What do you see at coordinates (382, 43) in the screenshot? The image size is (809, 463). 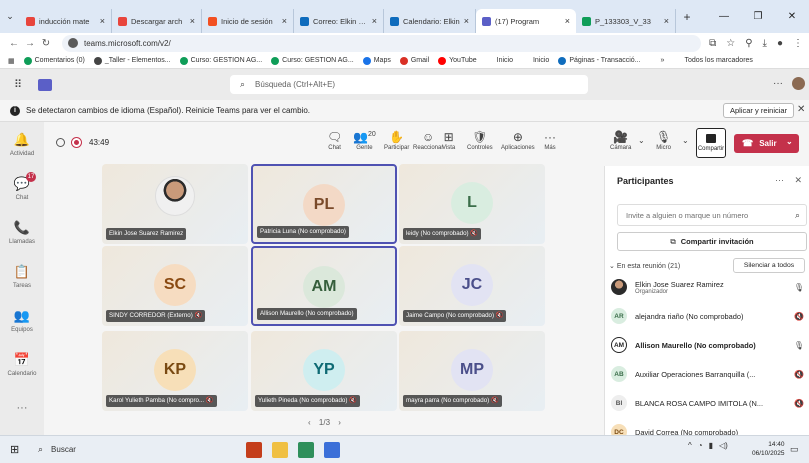 I see `url-field: teams.microsoft.com/v2/` at bounding box center [382, 43].